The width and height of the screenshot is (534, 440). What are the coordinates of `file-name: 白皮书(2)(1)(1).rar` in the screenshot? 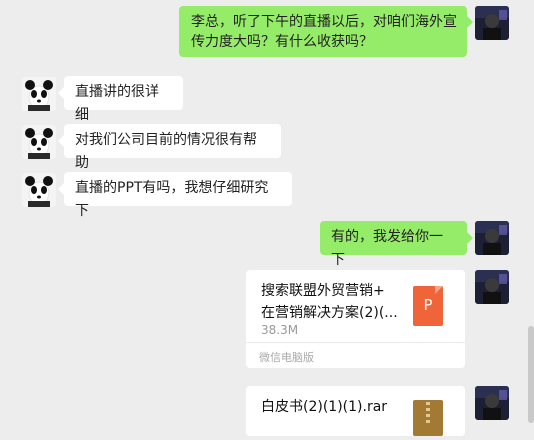 It's located at (324, 407).